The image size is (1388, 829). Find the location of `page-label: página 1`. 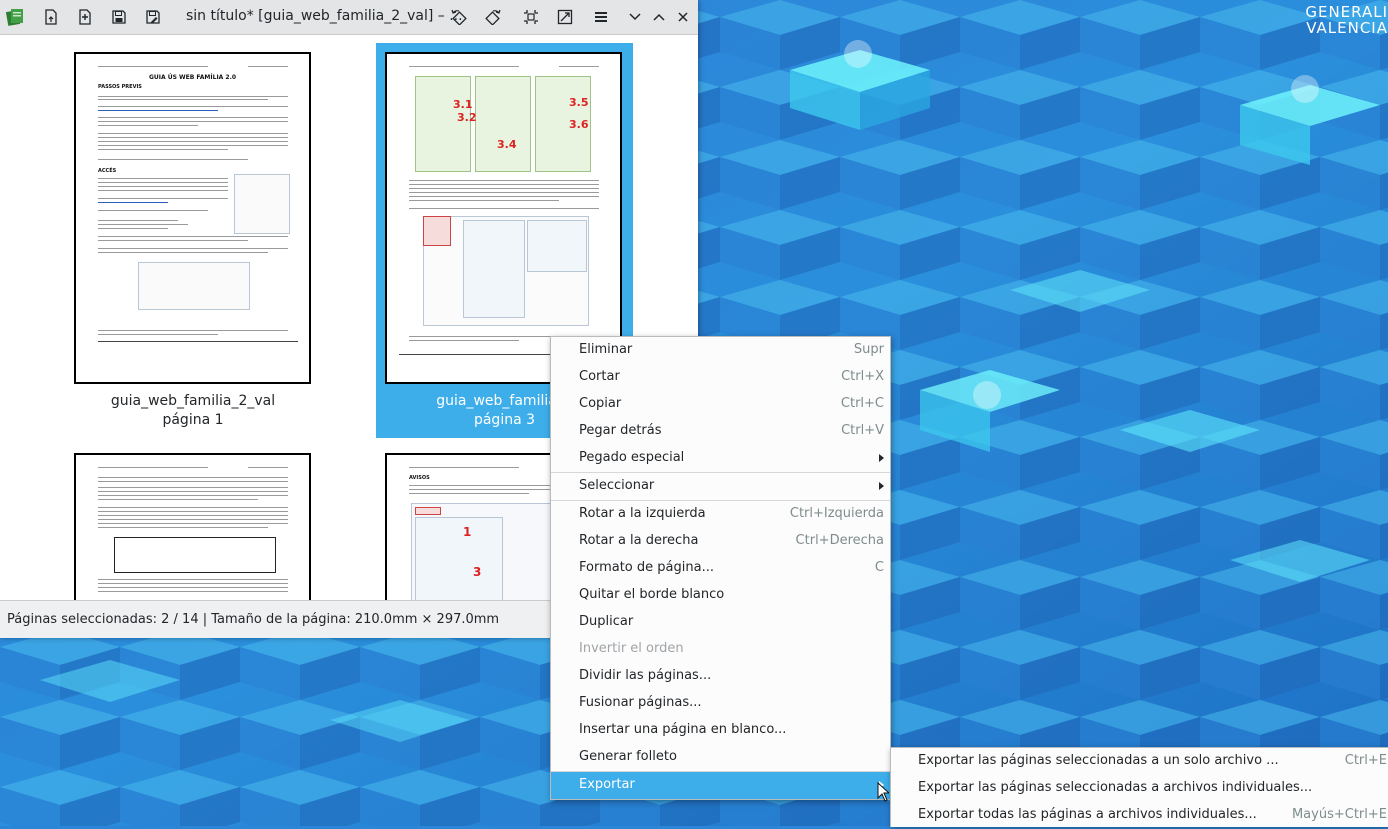

page-label: página 1 is located at coordinates (193, 420).